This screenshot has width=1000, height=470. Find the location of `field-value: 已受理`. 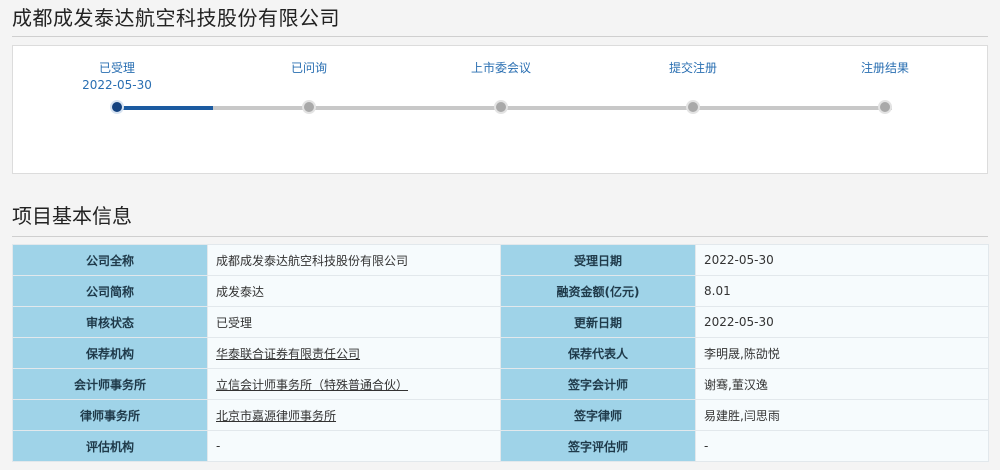

field-value: 已受理 is located at coordinates (354, 322).